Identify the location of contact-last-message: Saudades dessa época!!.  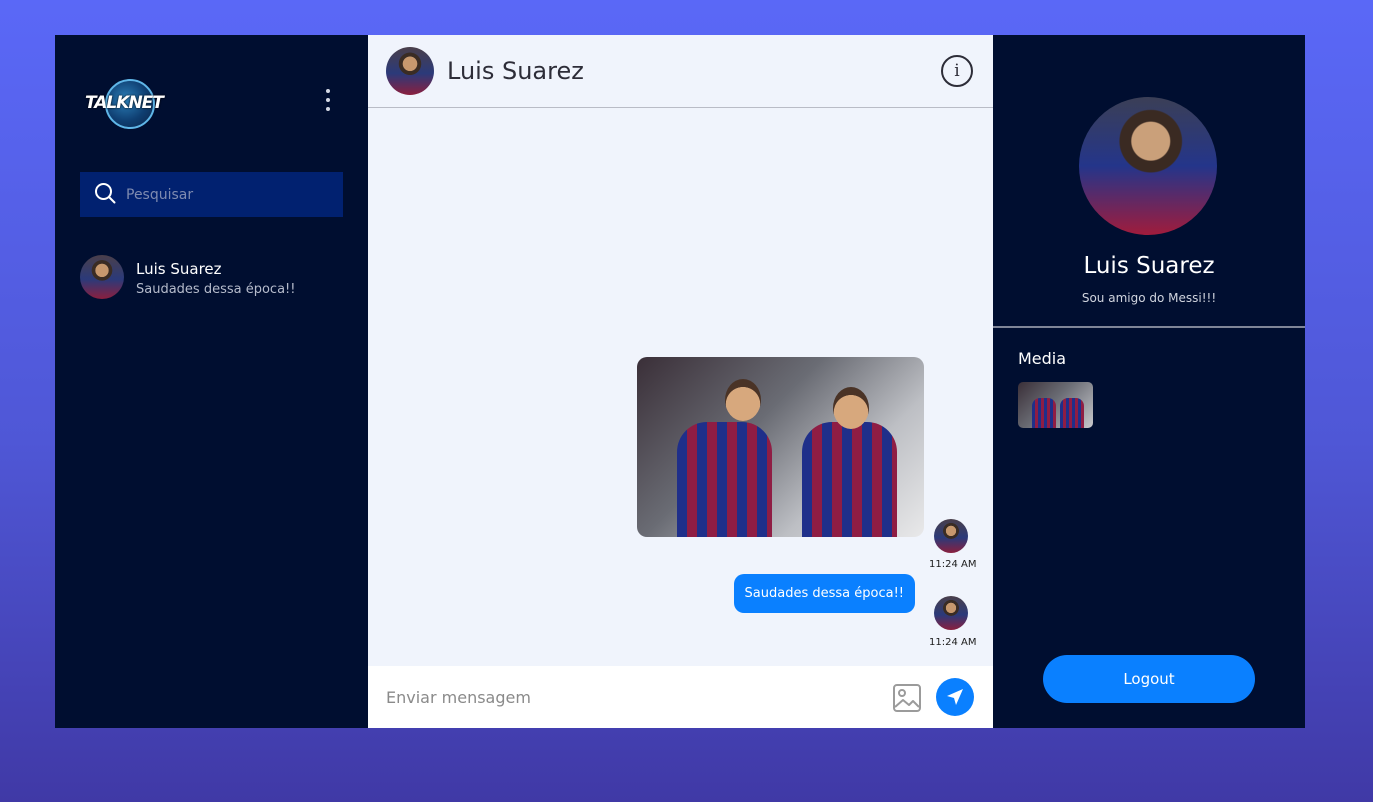
(216, 289).